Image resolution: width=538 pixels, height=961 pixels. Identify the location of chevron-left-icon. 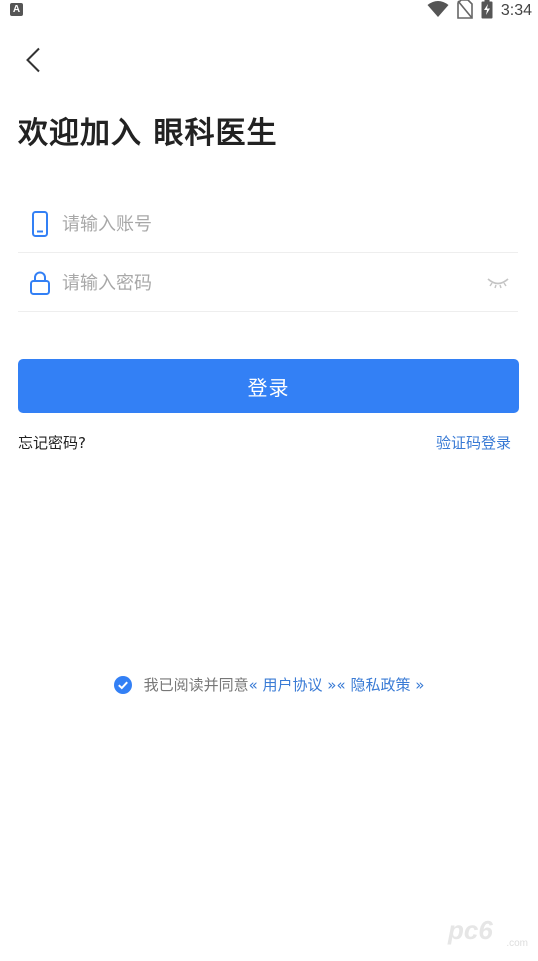
(33, 62).